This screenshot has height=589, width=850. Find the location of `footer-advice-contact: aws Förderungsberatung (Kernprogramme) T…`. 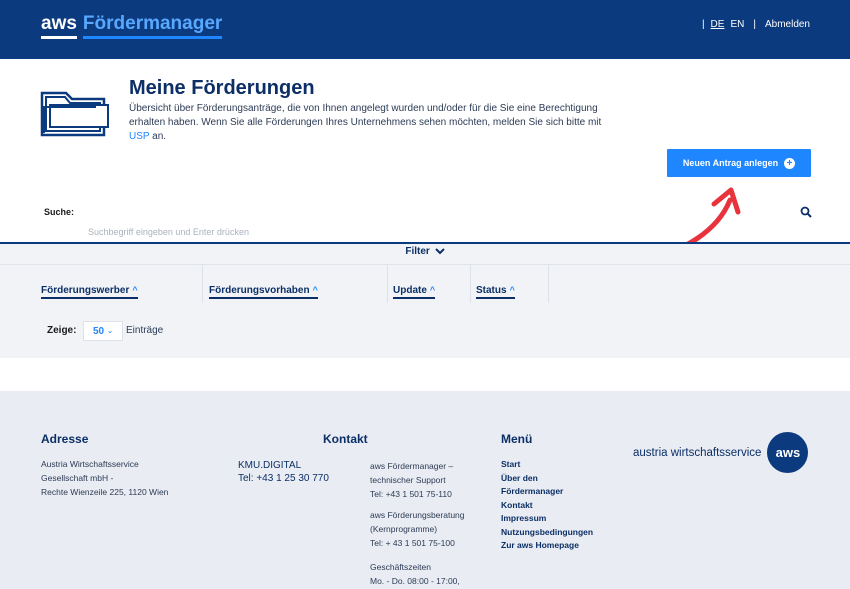

footer-advice-contact: aws Förderungsberatung (Kernprogramme) T… is located at coordinates (417, 530).